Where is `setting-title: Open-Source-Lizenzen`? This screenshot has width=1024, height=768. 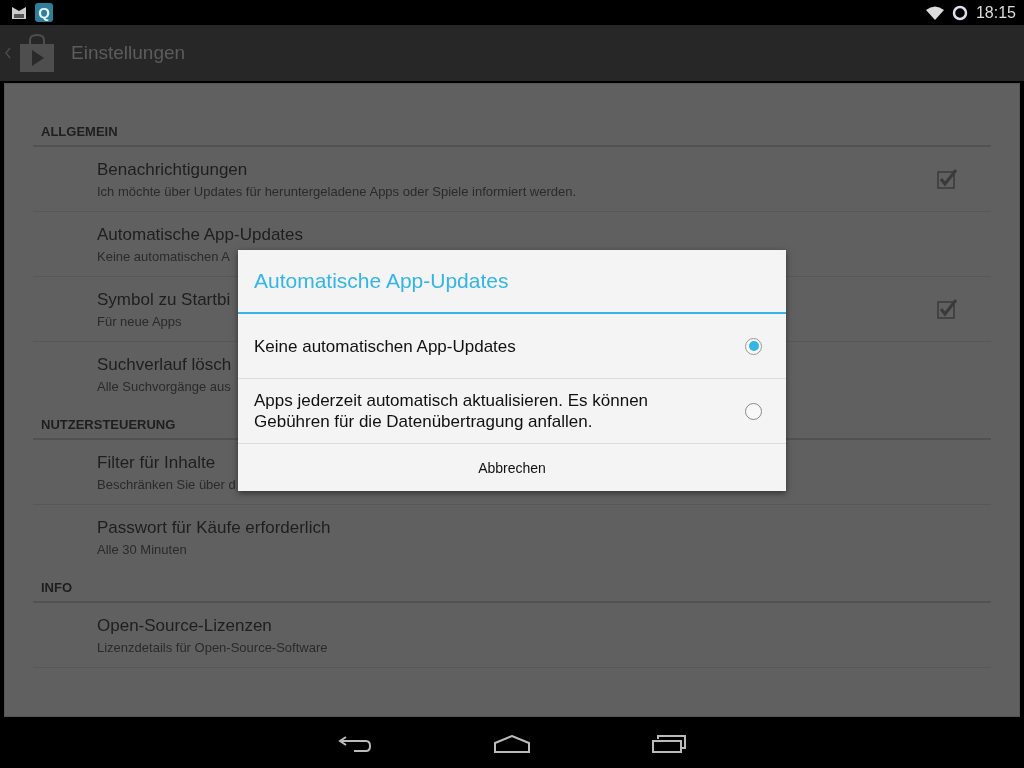
setting-title: Open-Source-Lizenzen is located at coordinates (185, 625).